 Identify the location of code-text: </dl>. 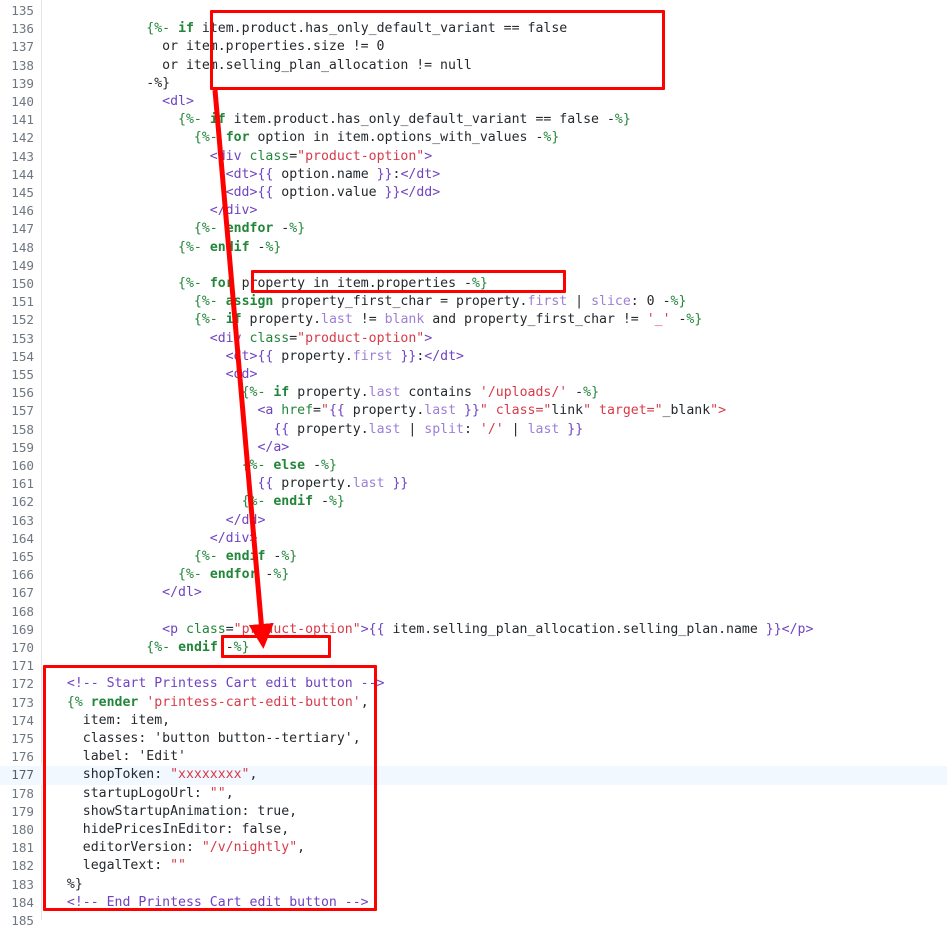
(126, 593).